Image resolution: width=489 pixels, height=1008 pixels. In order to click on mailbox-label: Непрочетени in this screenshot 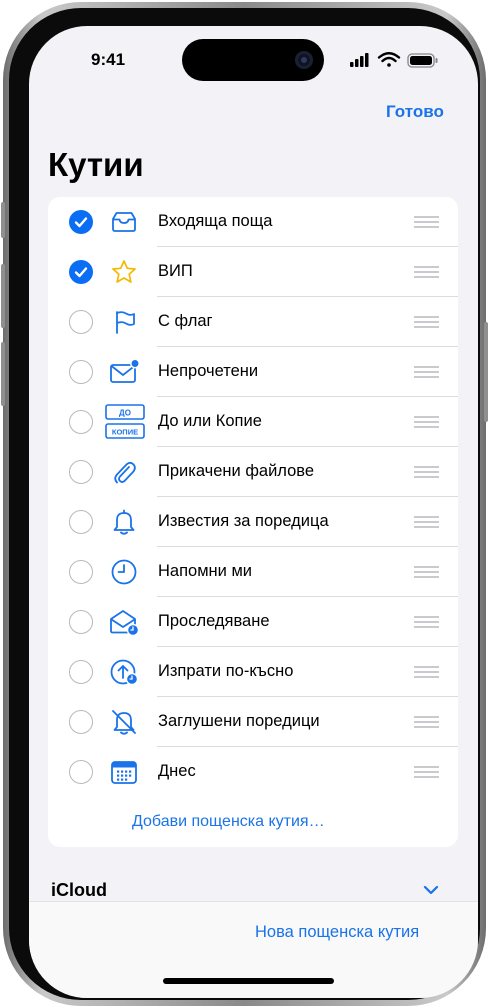, I will do `click(208, 371)`.